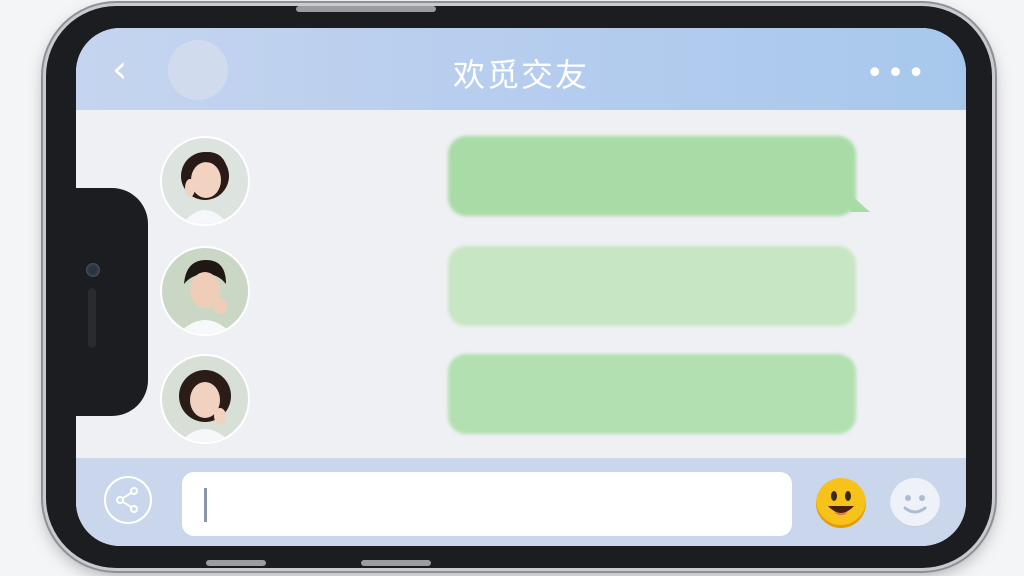 Image resolution: width=1024 pixels, height=576 pixels. What do you see at coordinates (205, 291) in the screenshot?
I see `avatar-male-user` at bounding box center [205, 291].